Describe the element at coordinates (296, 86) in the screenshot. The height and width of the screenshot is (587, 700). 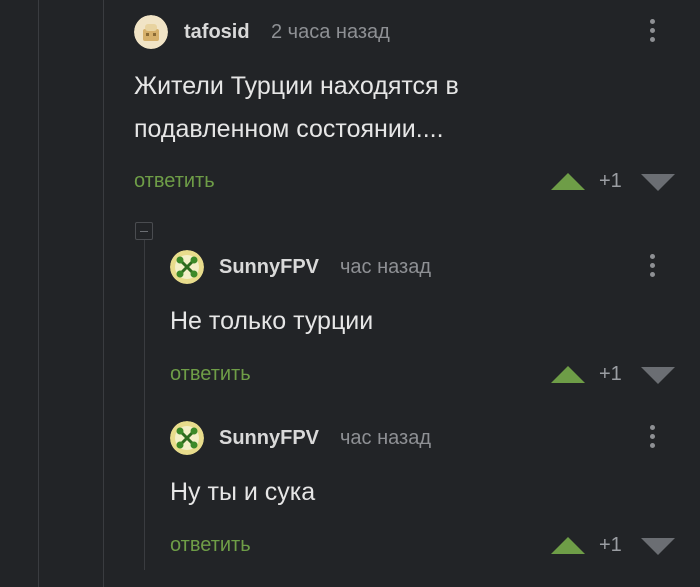
I see `comment-text-line1: Жители Турции находятся в` at that location.